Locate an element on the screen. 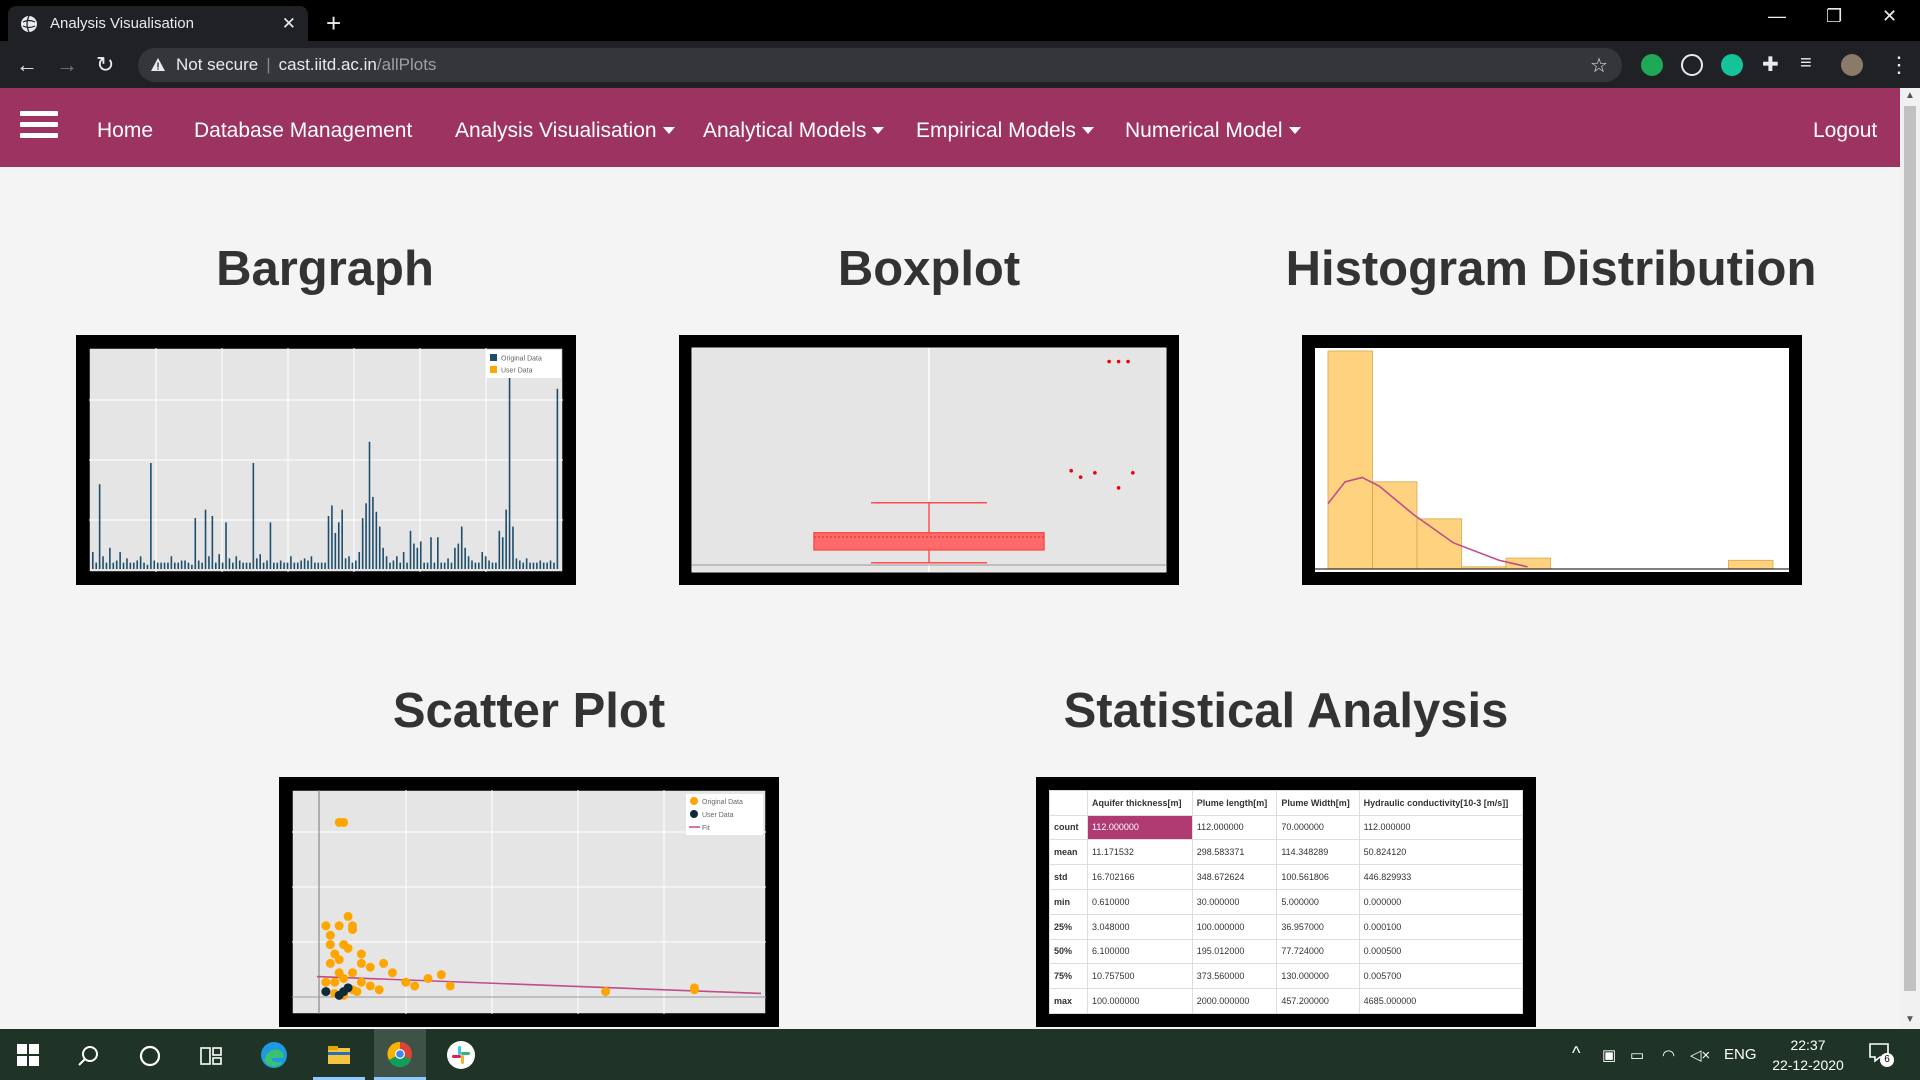 The image size is (1920, 1080). battery-icon: ▭ is located at coordinates (1637, 1055).